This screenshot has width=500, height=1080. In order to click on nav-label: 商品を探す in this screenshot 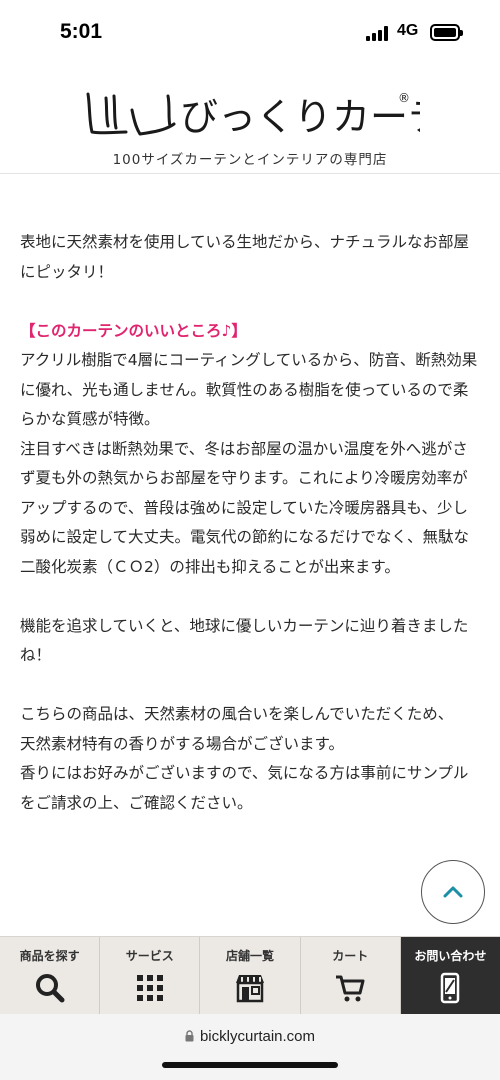, I will do `click(49, 956)`.